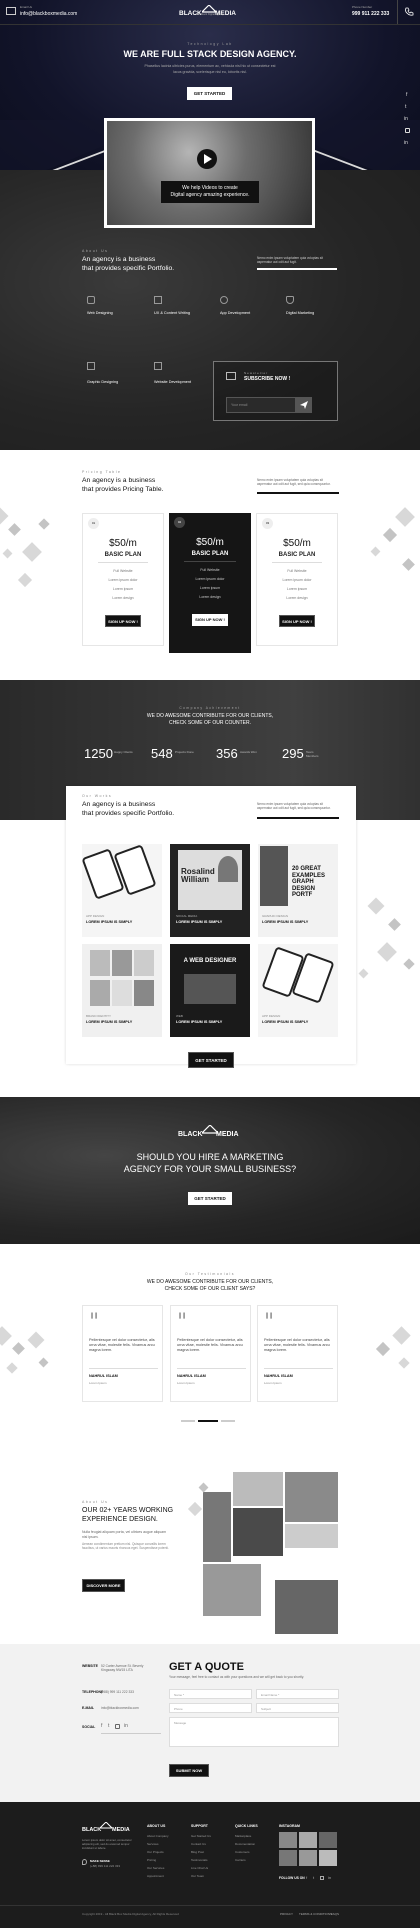 The image size is (420, 1928). What do you see at coordinates (126, 1692) in the screenshot?
I see `contact-value: (+88) 999 111 222 333` at bounding box center [126, 1692].